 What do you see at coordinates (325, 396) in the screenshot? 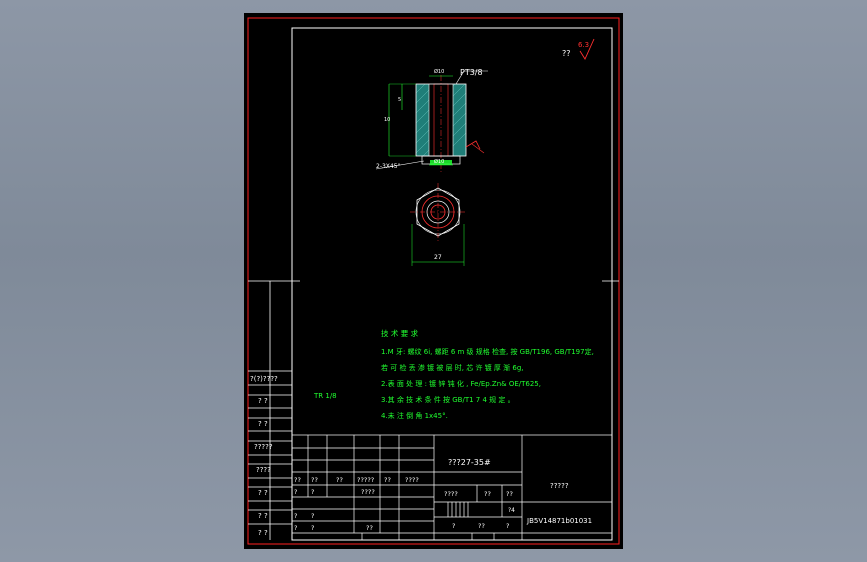
I see `ratio-label: TR 1/8` at bounding box center [325, 396].